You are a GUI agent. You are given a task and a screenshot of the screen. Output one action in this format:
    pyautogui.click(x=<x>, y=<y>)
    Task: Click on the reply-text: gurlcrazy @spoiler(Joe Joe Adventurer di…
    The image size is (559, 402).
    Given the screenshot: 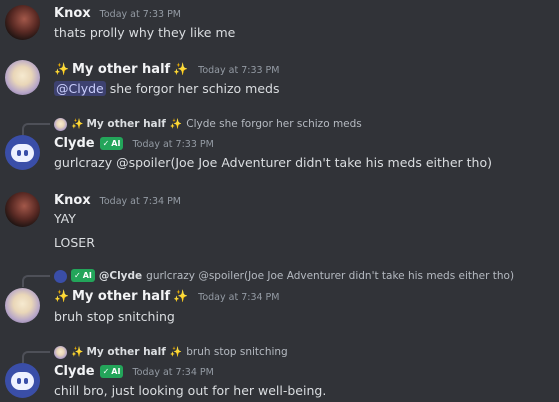 What is the action you would take?
    pyautogui.click(x=330, y=276)
    